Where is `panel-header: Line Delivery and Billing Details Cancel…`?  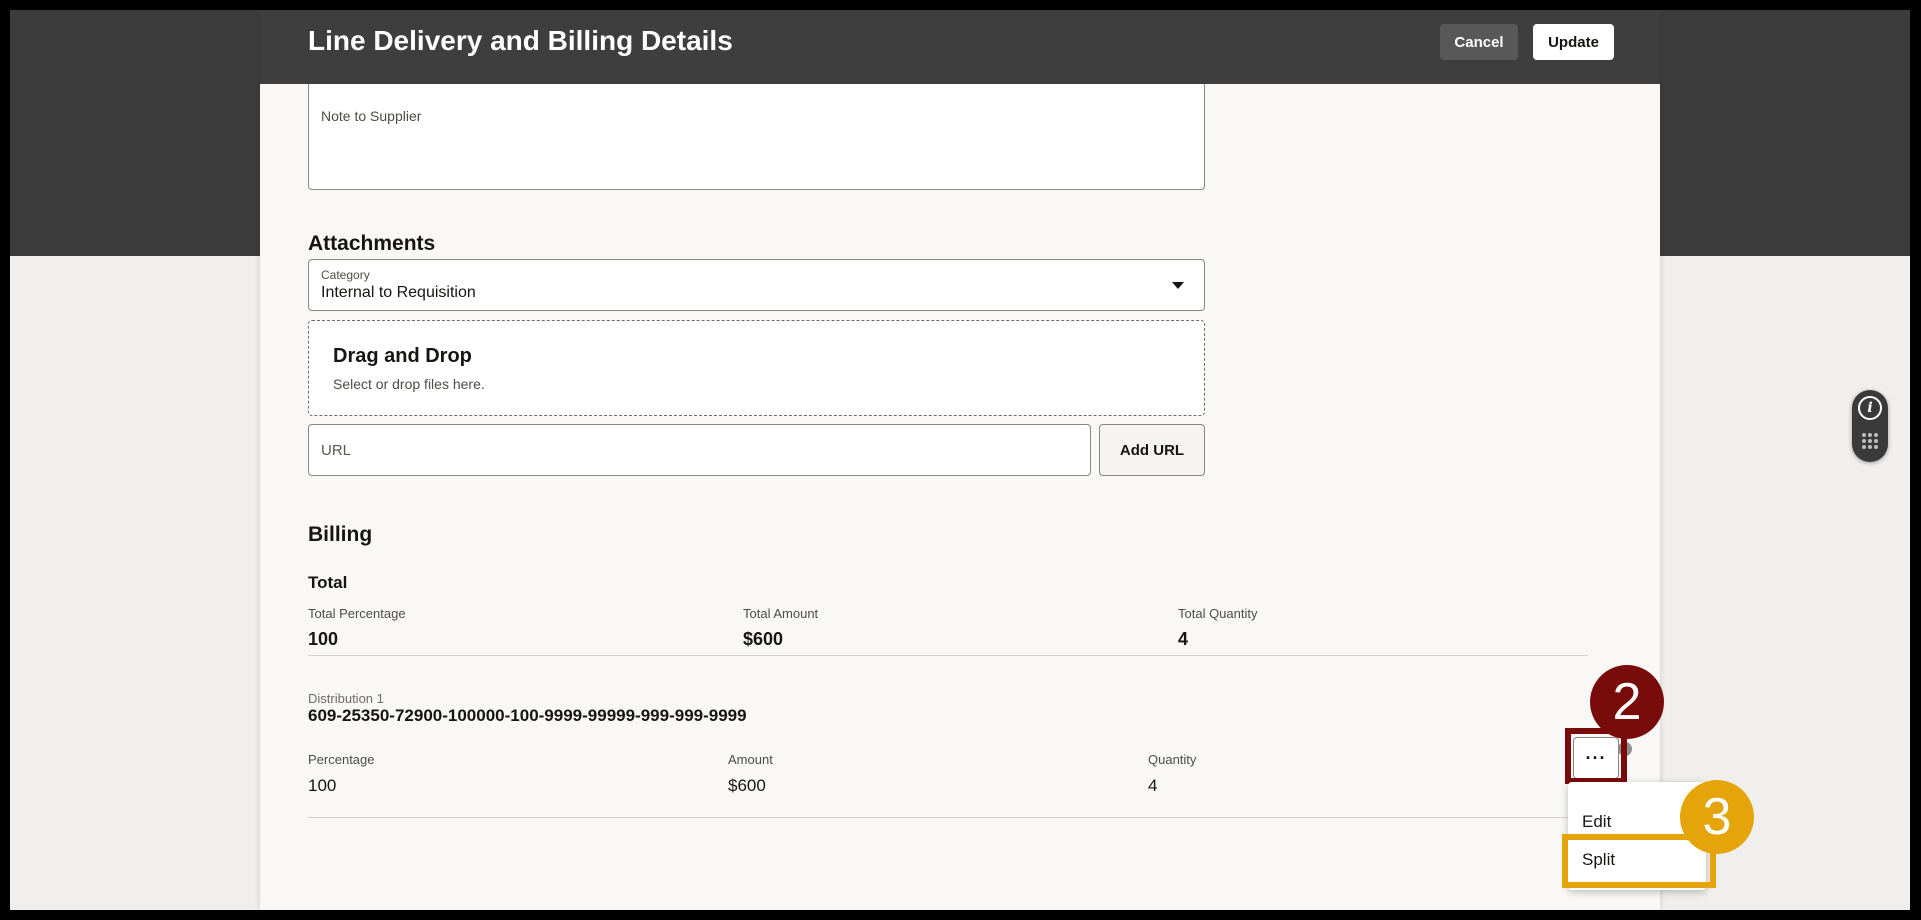
panel-header: Line Delivery and Billing Details Cancel… is located at coordinates (960, 47).